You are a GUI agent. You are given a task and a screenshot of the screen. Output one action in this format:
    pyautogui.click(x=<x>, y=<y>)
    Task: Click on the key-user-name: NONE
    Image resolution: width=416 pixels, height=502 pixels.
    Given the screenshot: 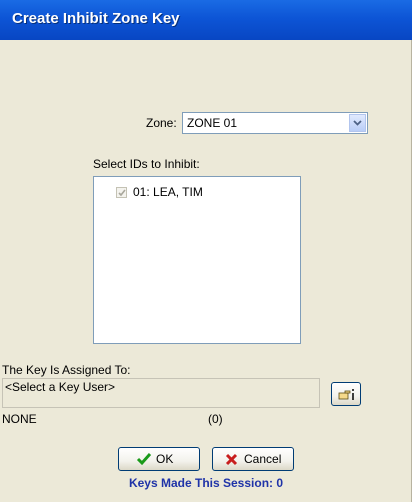 What is the action you would take?
    pyautogui.click(x=19, y=419)
    